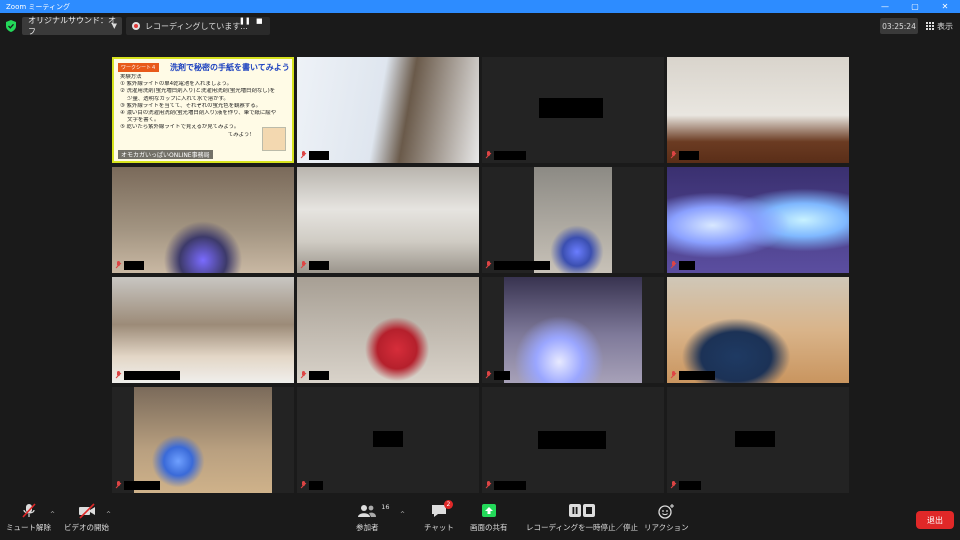 Image resolution: width=960 pixels, height=540 pixels. Describe the element at coordinates (245, 21) in the screenshot. I see `pause-recording-button: ❚❚` at that location.